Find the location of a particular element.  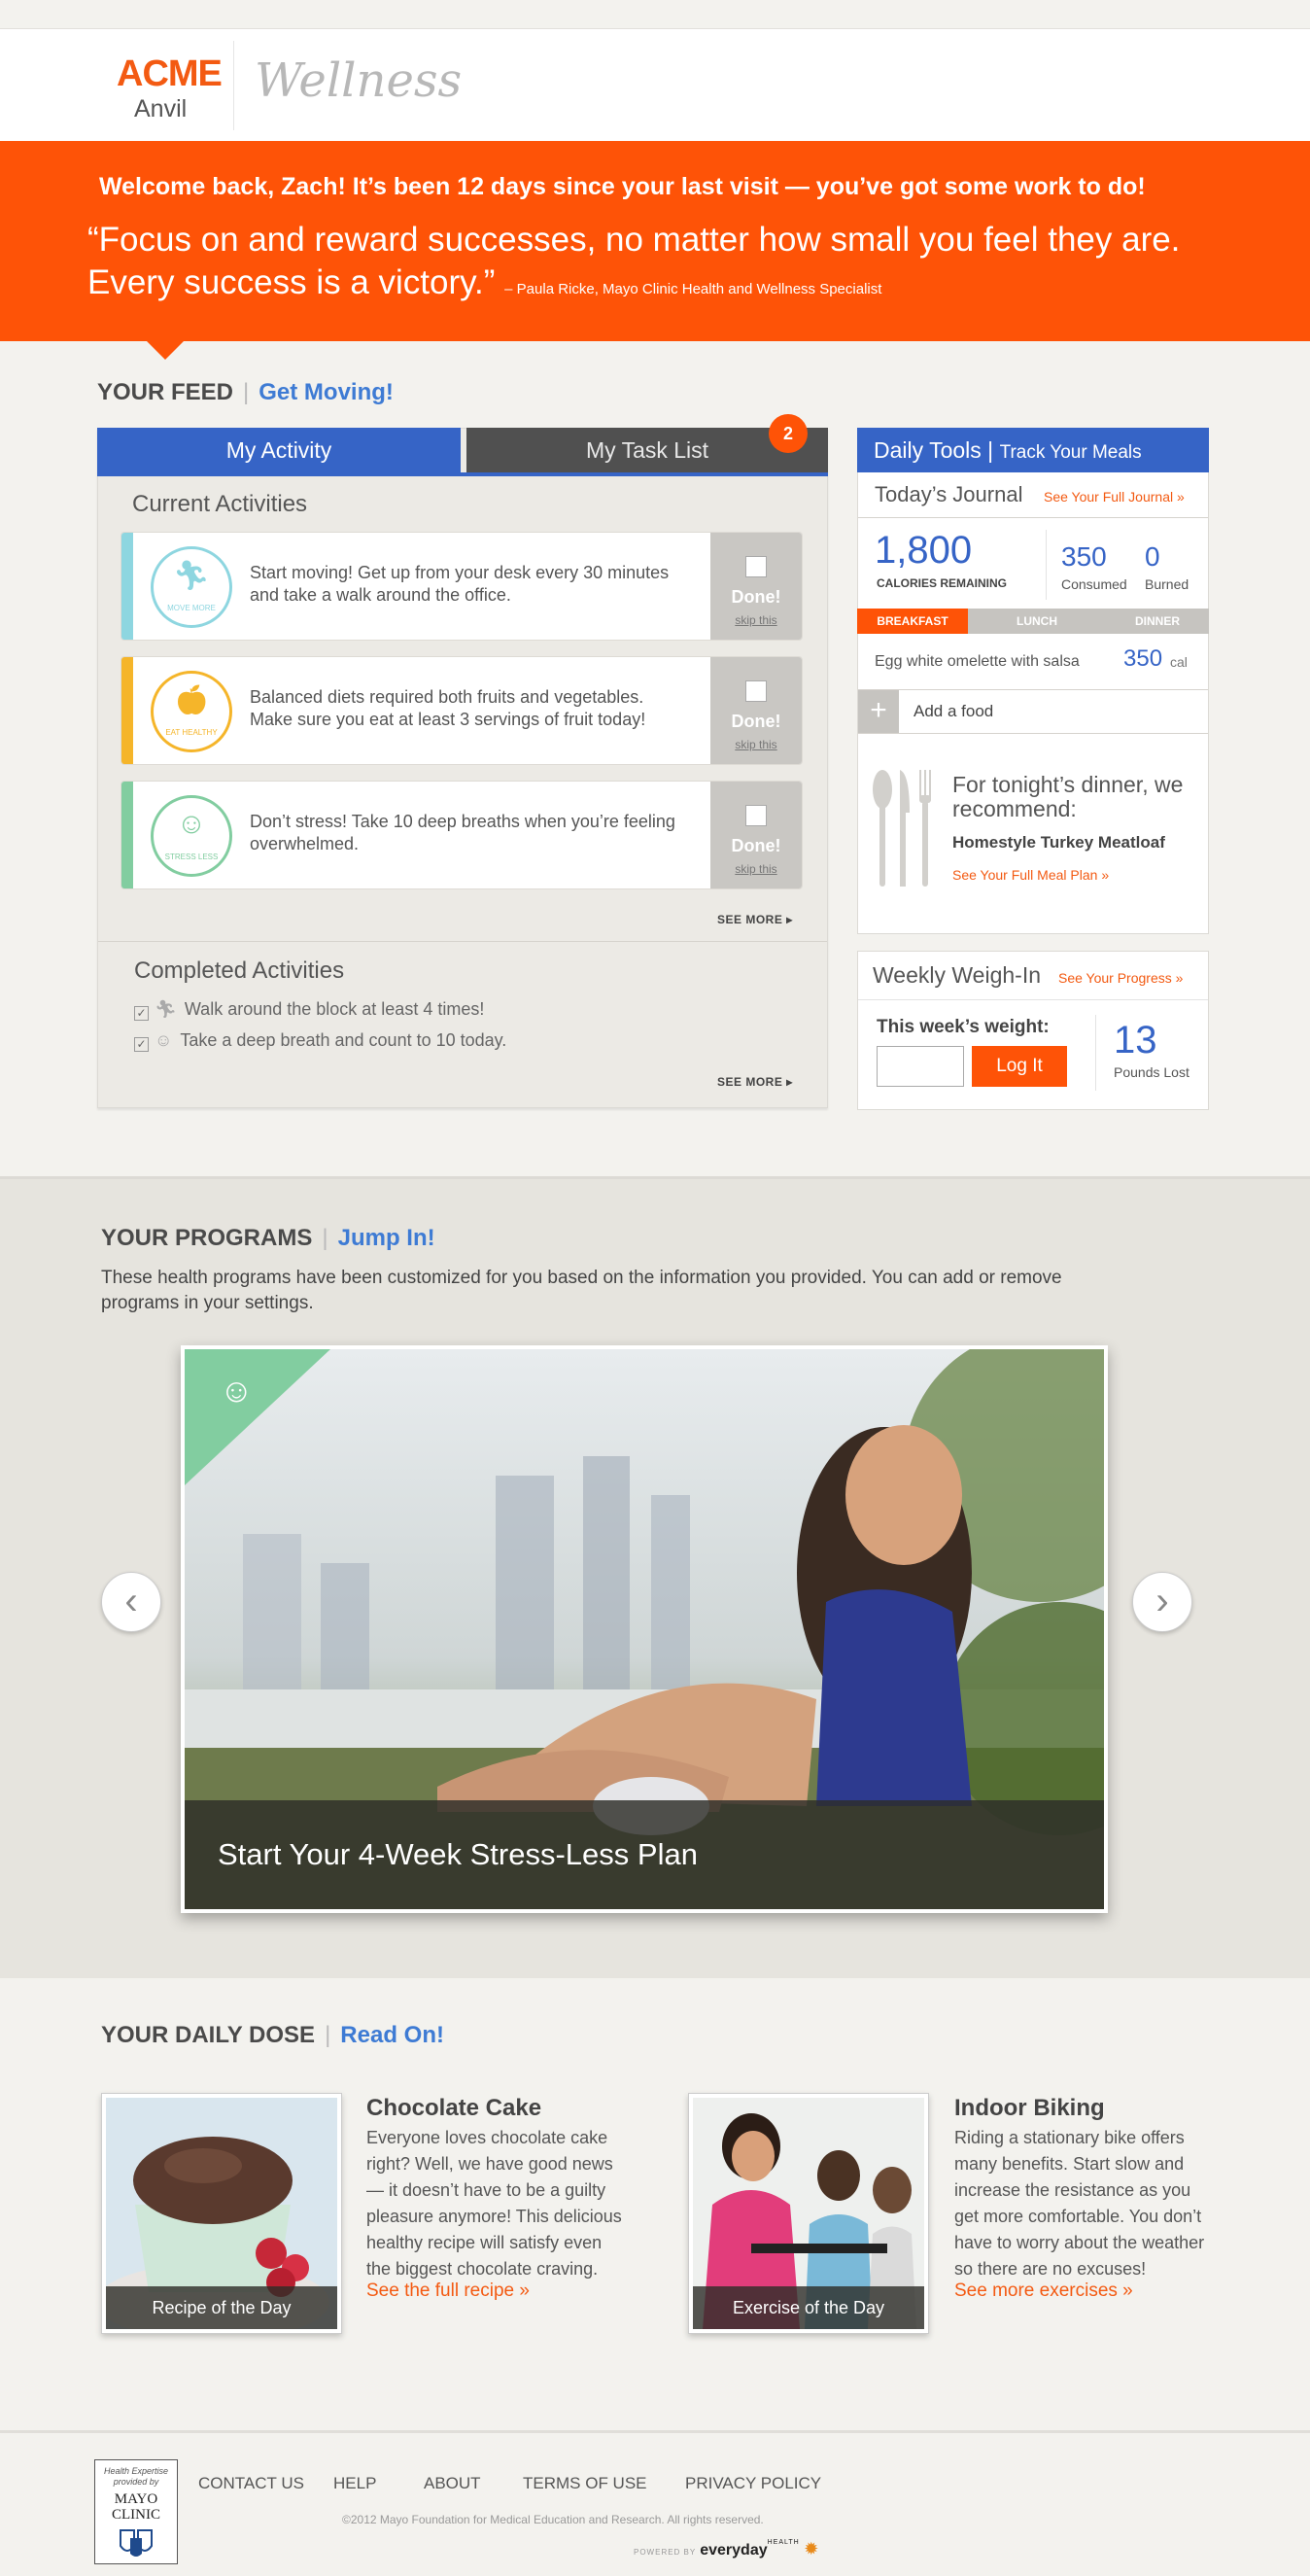

exercise-heading: Indoor Biking is located at coordinates (1029, 2108).